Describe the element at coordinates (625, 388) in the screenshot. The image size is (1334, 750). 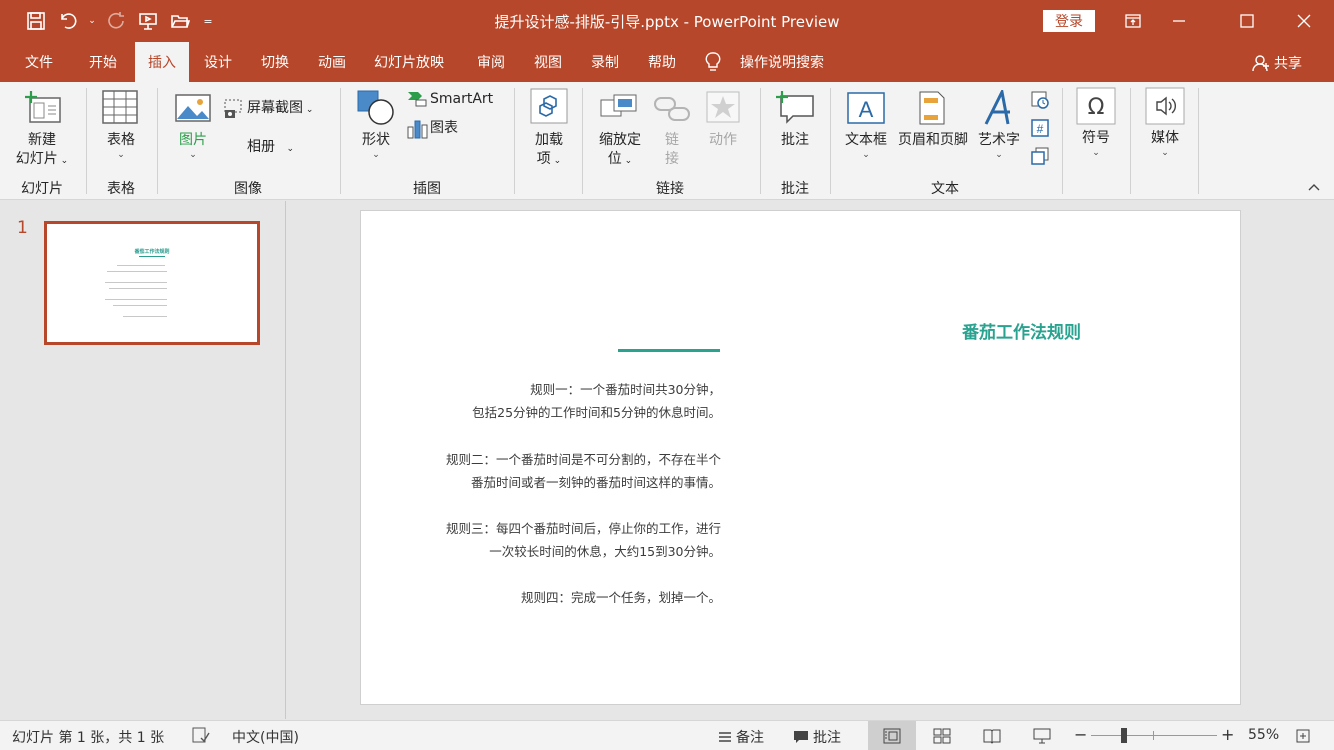
I see `rule-line: 规则一：一个番茄时间共30分钟，` at that location.